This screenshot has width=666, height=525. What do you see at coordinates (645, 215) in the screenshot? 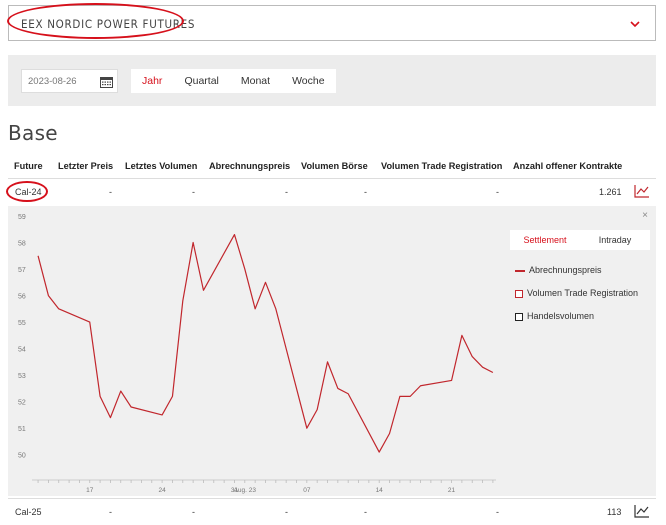
I see `close-icon: ×` at bounding box center [645, 215].